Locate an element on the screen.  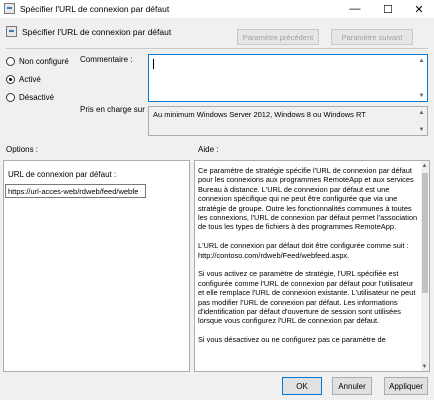
maximize-icon: ☐ is located at coordinates (388, 9).